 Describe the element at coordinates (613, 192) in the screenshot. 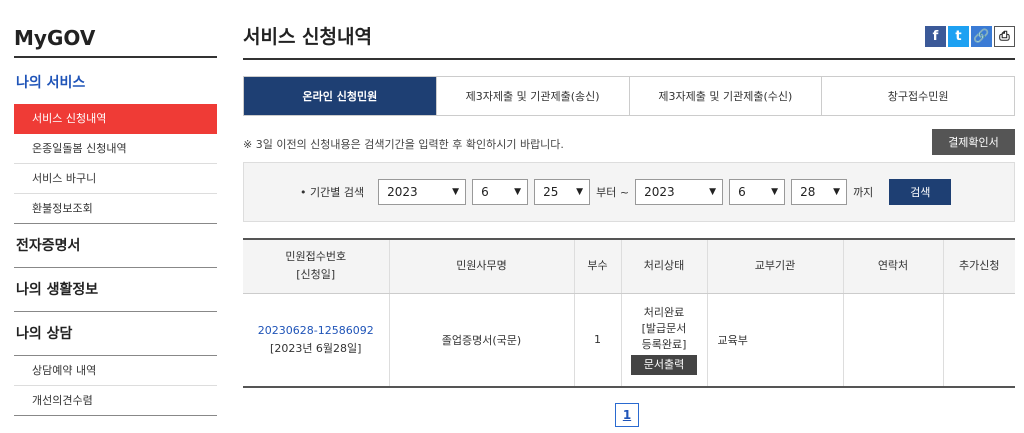

I see `from-text: 부터 ~` at that location.